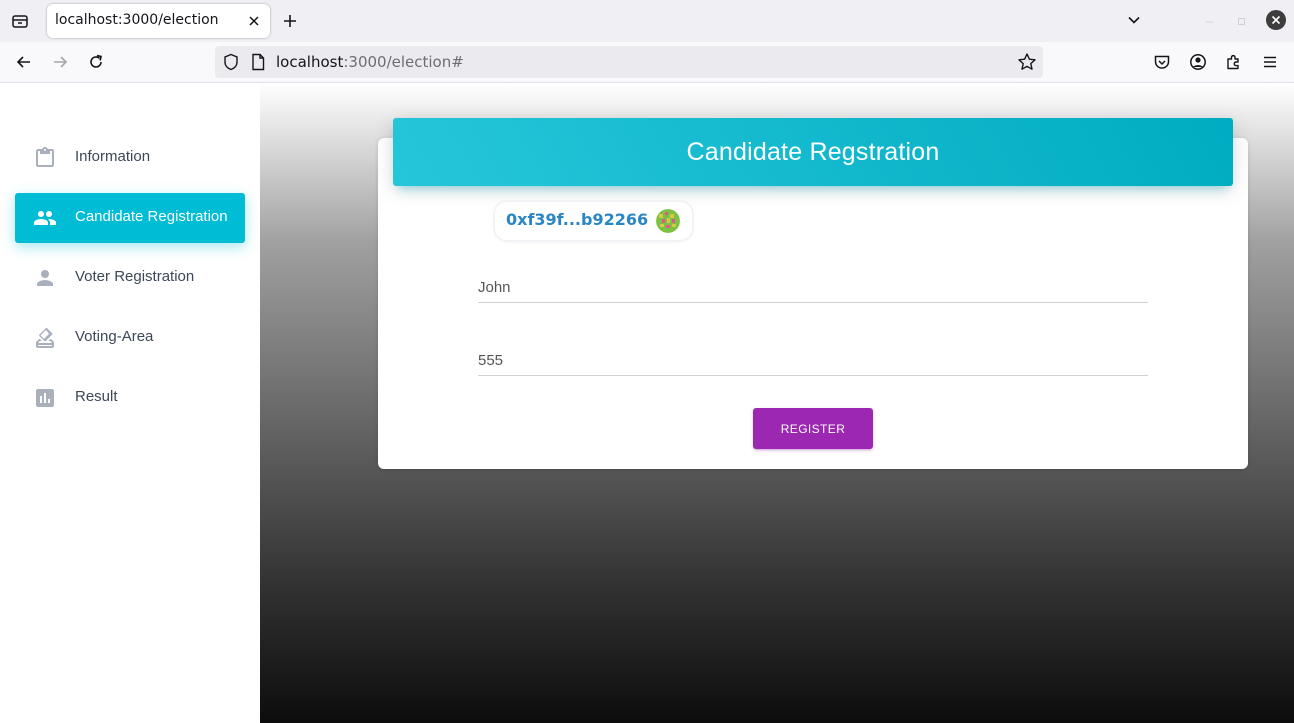 This screenshot has height=723, width=1294. Describe the element at coordinates (258, 64) in the screenshot. I see `page-icon` at that location.